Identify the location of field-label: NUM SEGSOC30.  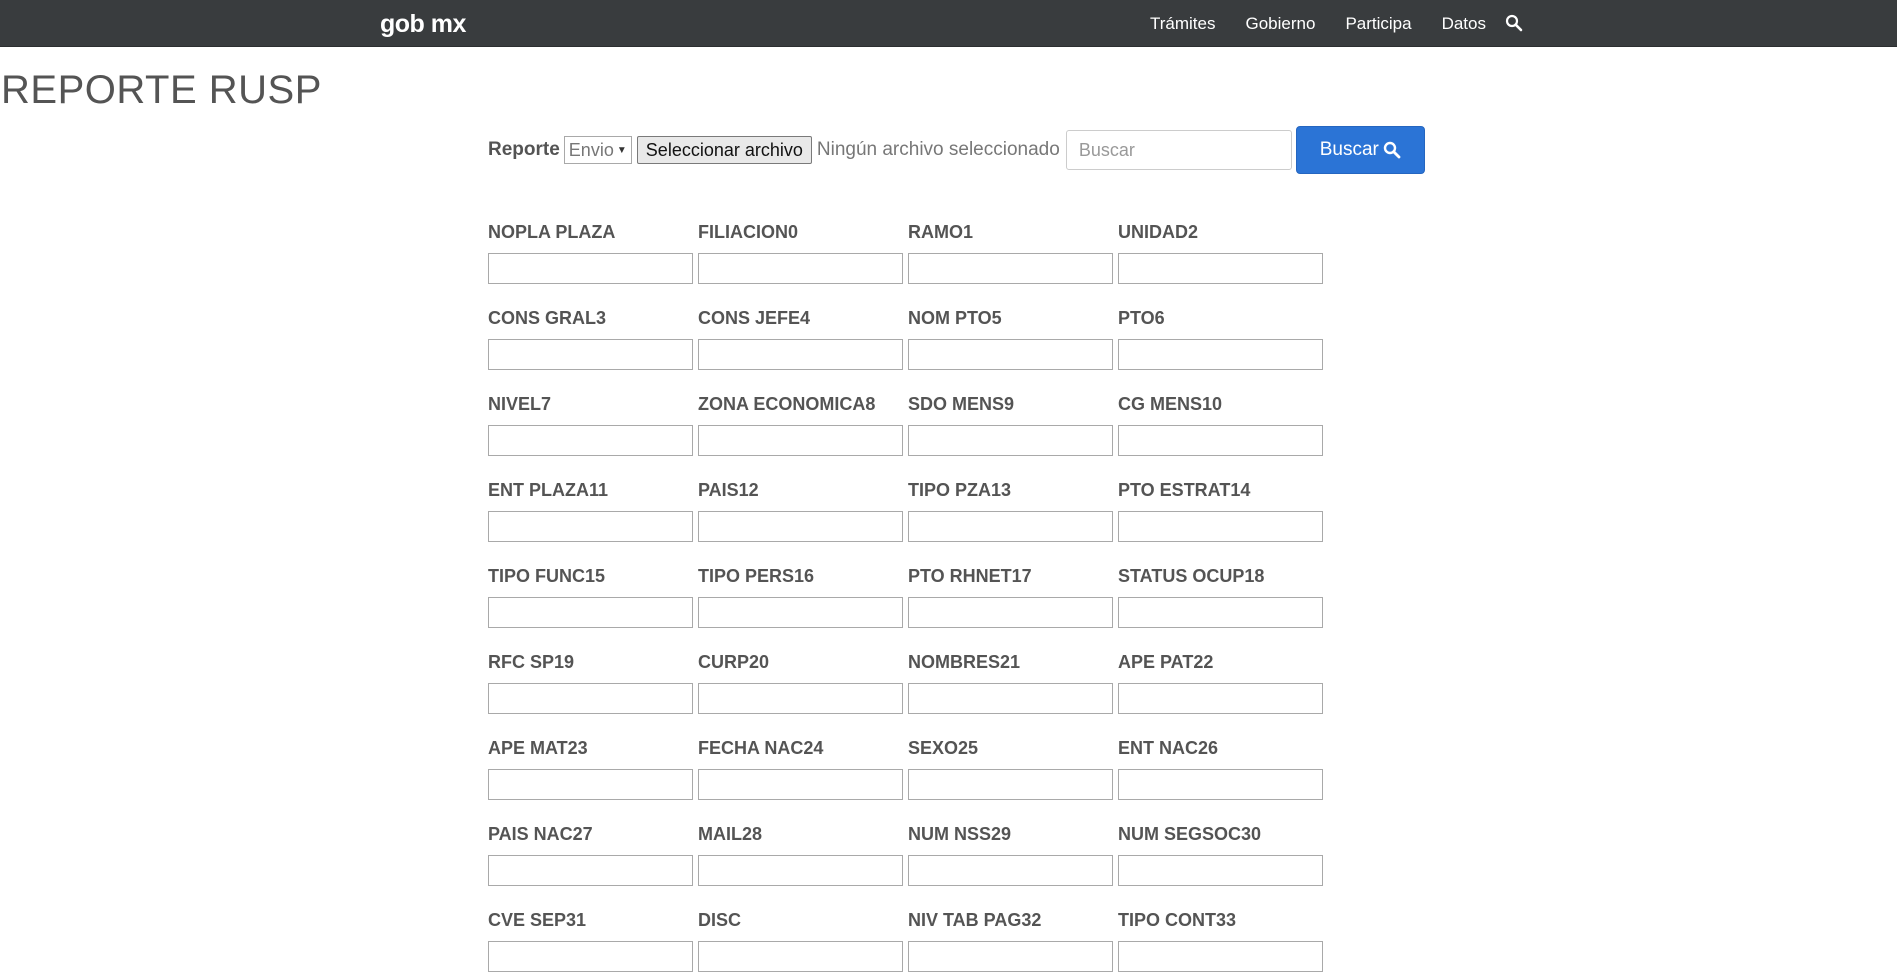
(1190, 834).